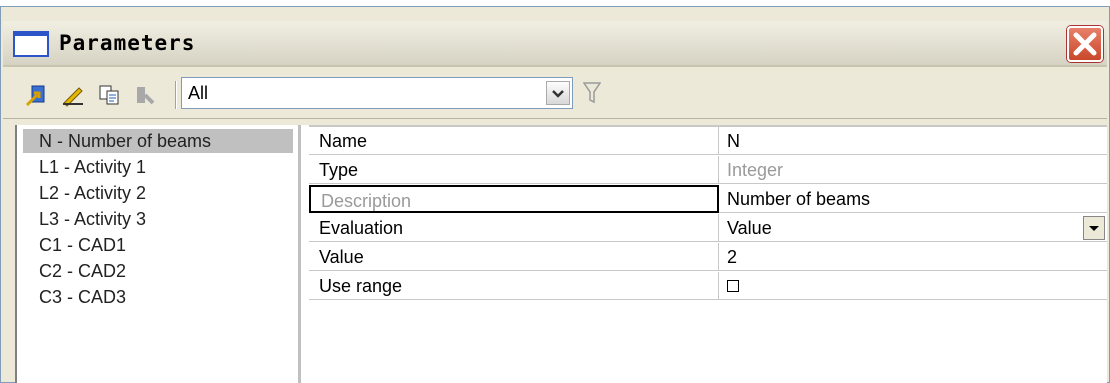 The image size is (1110, 383). Describe the element at coordinates (514, 141) in the screenshot. I see `property-label: Name` at that location.